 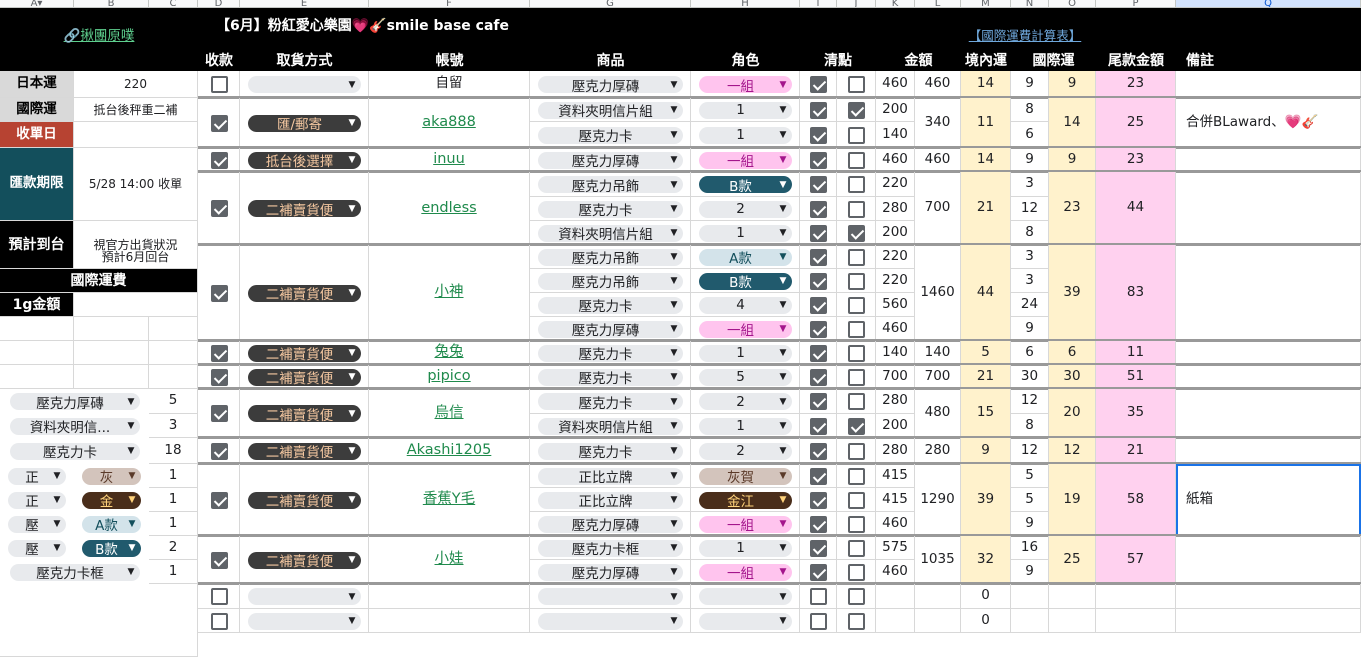 I want to click on column-header-K: K, so click(x=895, y=4).